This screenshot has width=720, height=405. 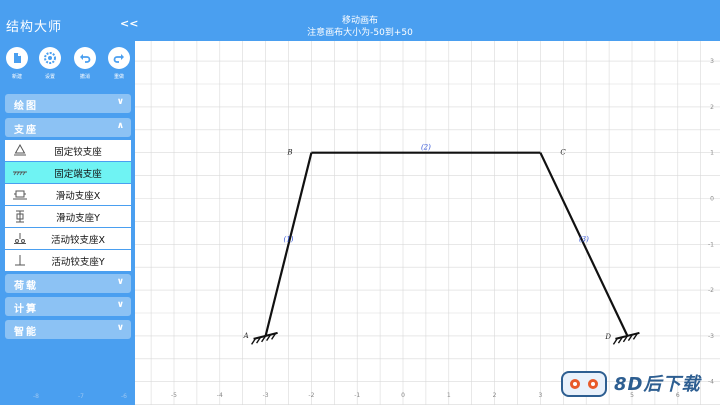 I want to click on support-item-pinned: 固定铰支座, so click(x=68, y=150).